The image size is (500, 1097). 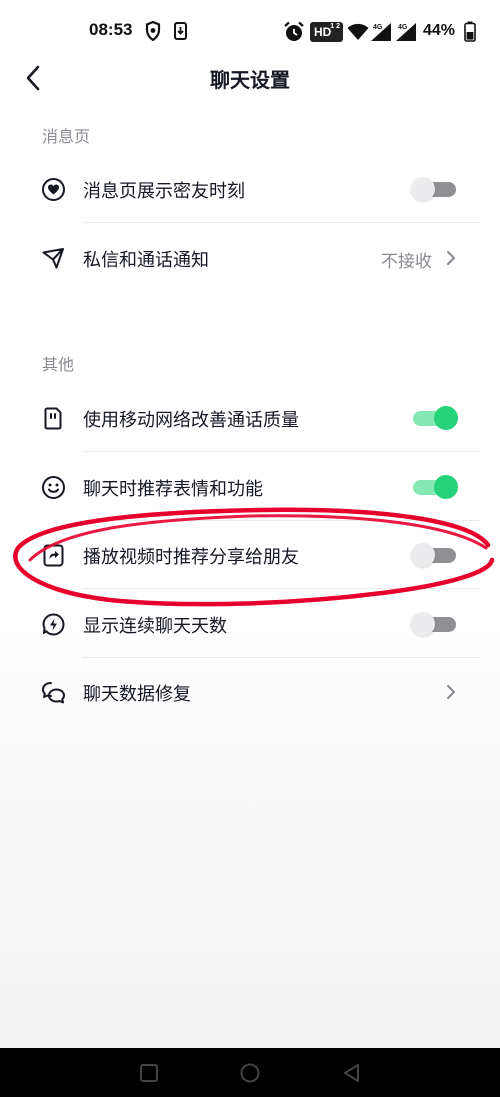 I want to click on mobile-network-call-quality-toggle, so click(x=434, y=418).